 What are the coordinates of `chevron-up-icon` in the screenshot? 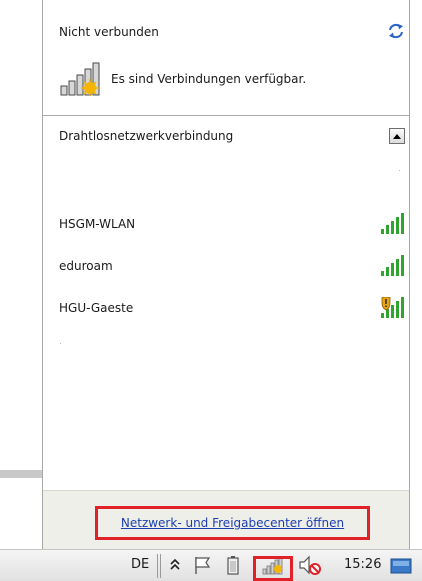 It's located at (175, 565).